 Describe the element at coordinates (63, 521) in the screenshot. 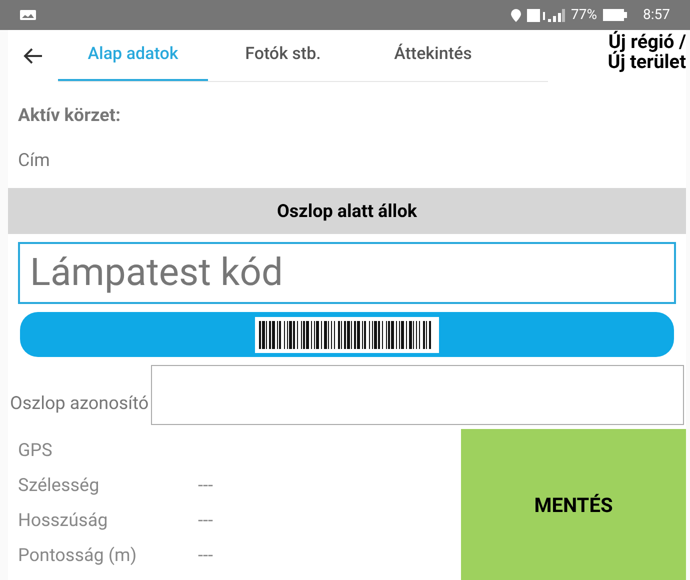

I see `gps-label: Hosszúság` at that location.